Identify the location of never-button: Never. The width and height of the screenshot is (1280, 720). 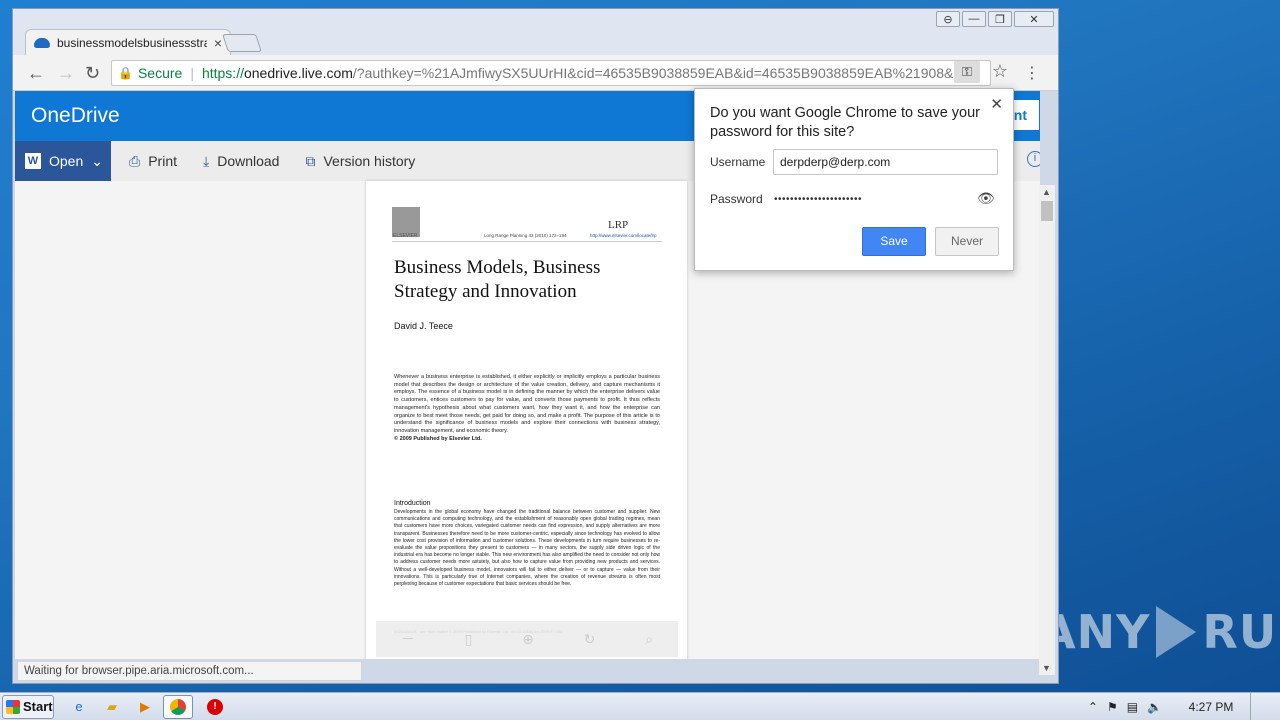
(967, 241).